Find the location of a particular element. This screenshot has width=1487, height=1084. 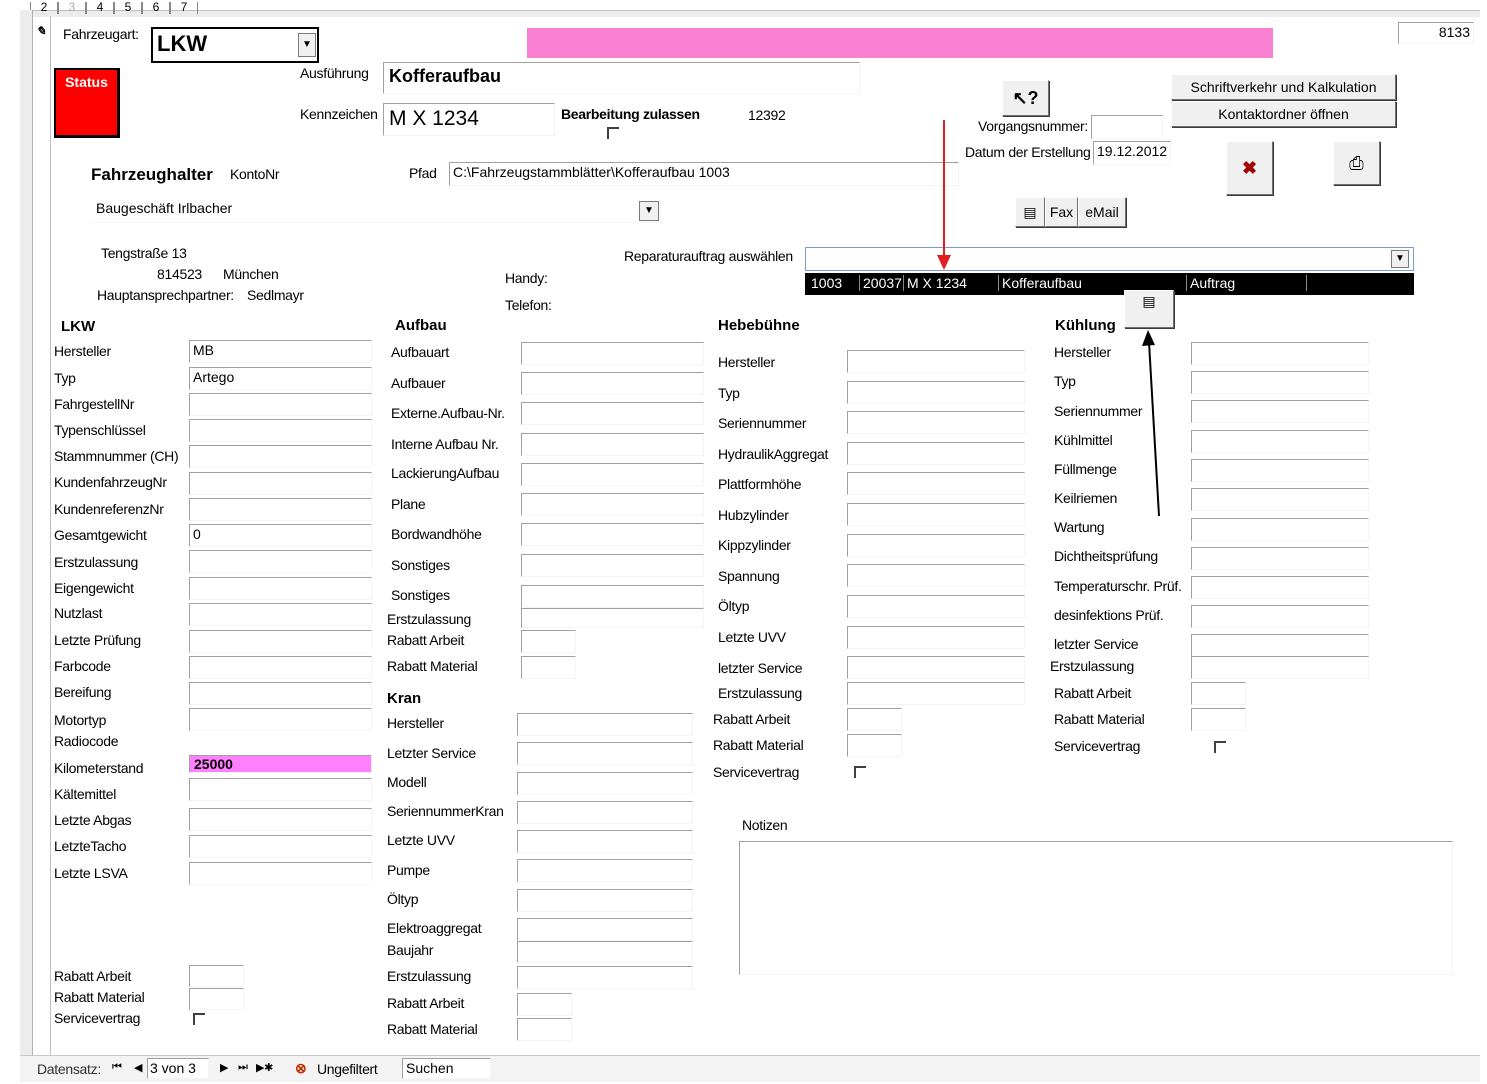

red-arrow-head is located at coordinates (944, 262).